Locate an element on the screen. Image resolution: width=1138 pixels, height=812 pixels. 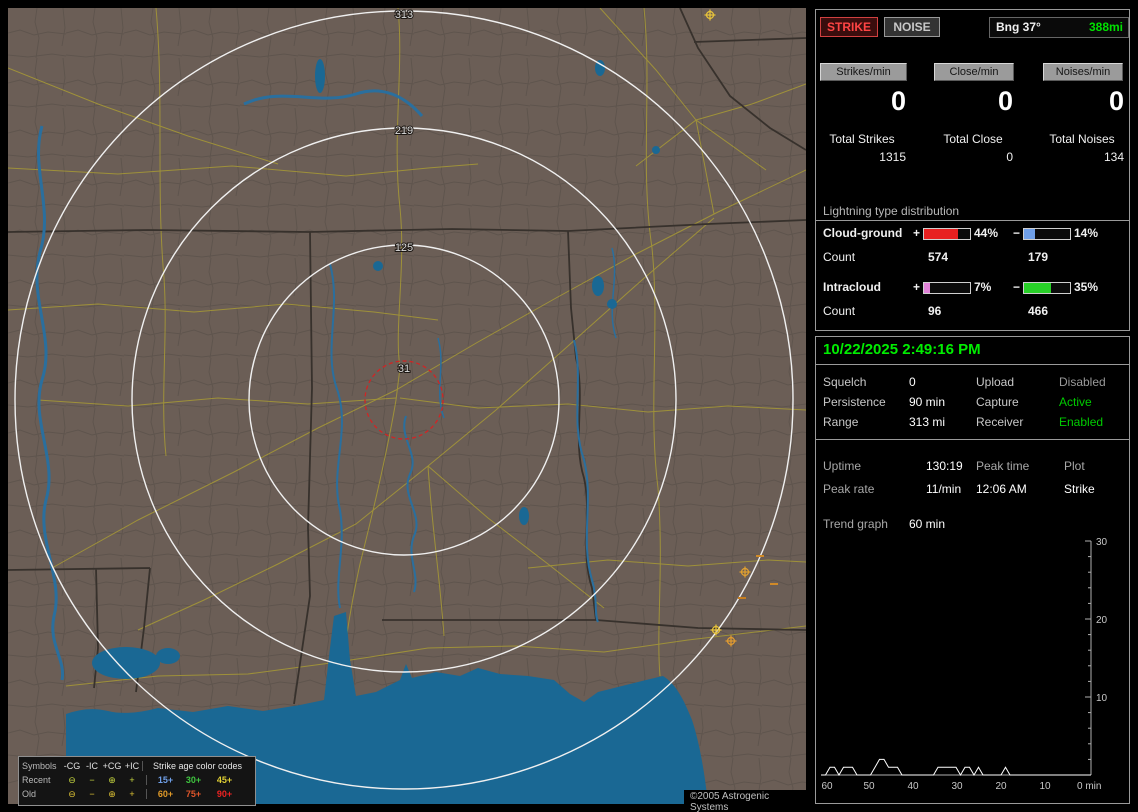
peak-time-value: 12:06 AM is located at coordinates (1001, 489).